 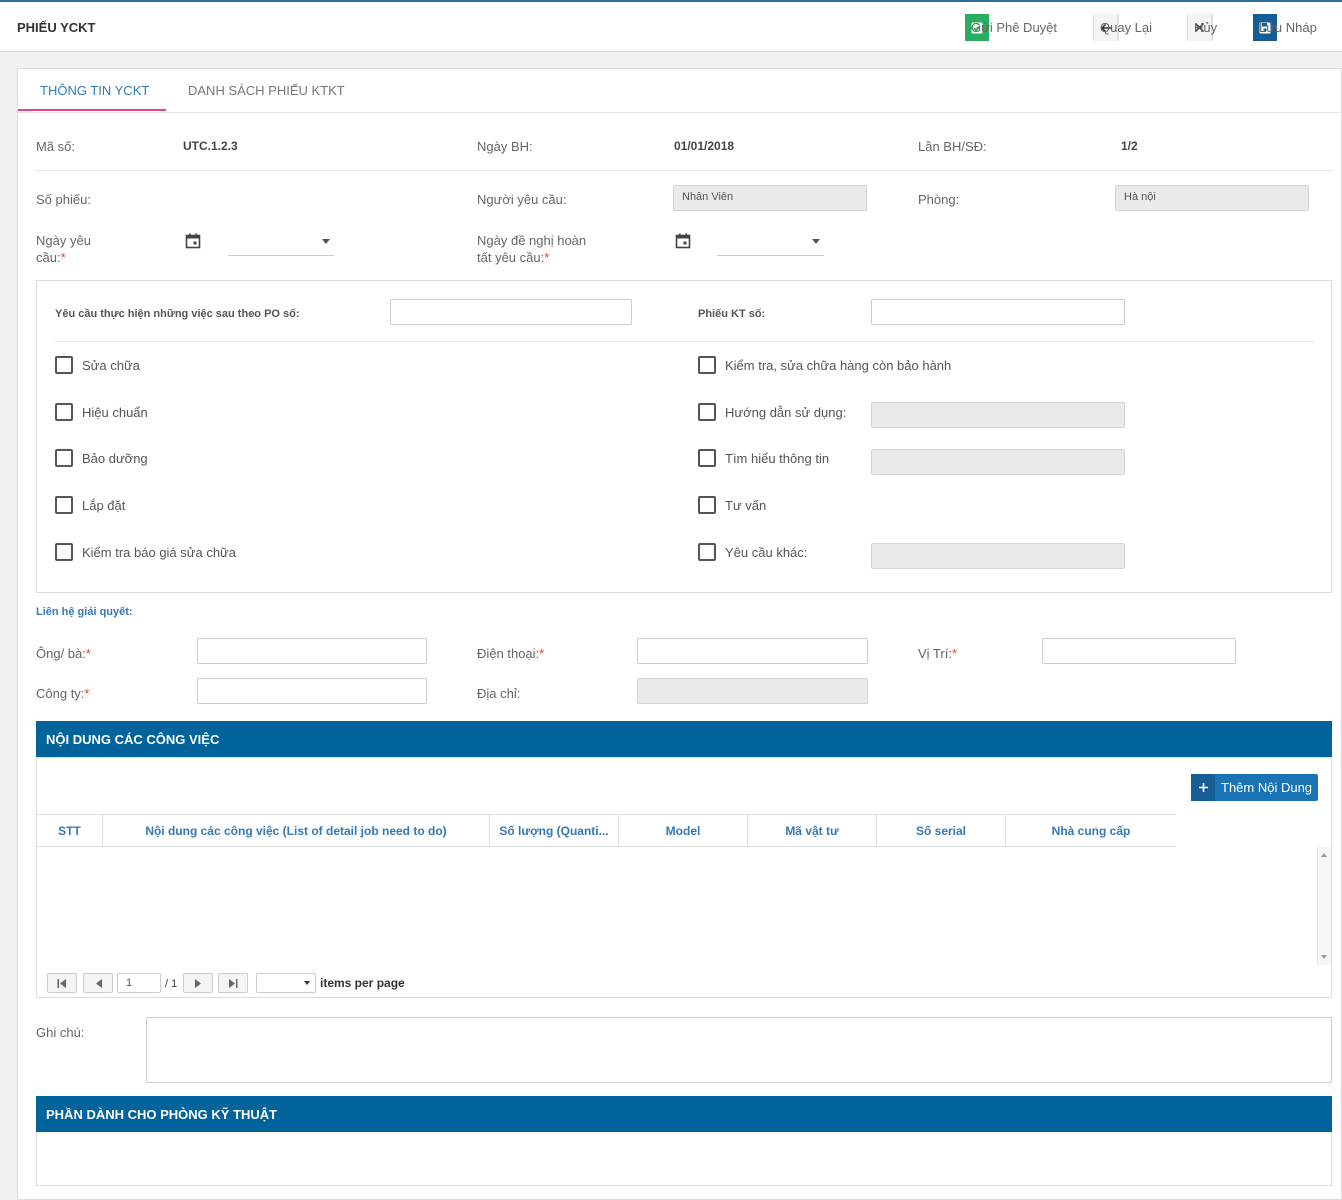 I want to click on checkbox-sua-chua: Sửa chữa, so click(x=97, y=365).